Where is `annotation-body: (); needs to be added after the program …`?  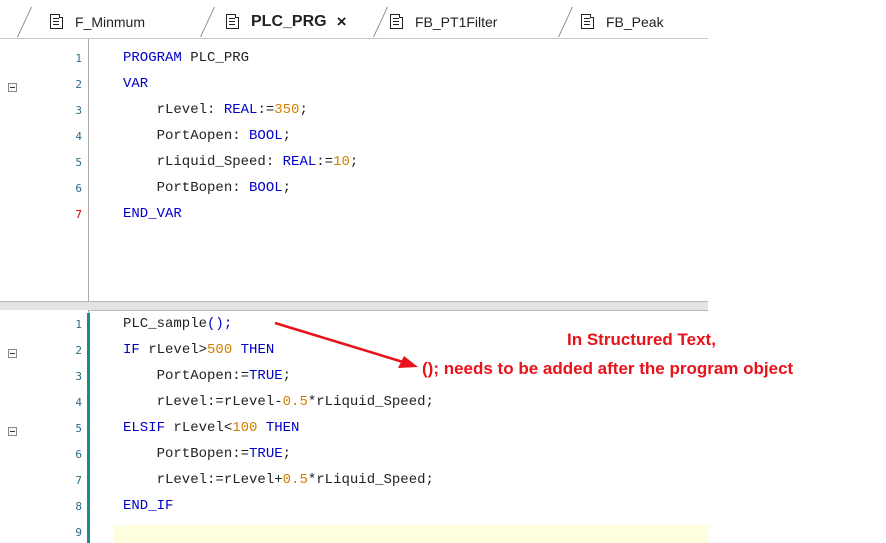
annotation-body: (); needs to be added after the program … is located at coordinates (608, 368).